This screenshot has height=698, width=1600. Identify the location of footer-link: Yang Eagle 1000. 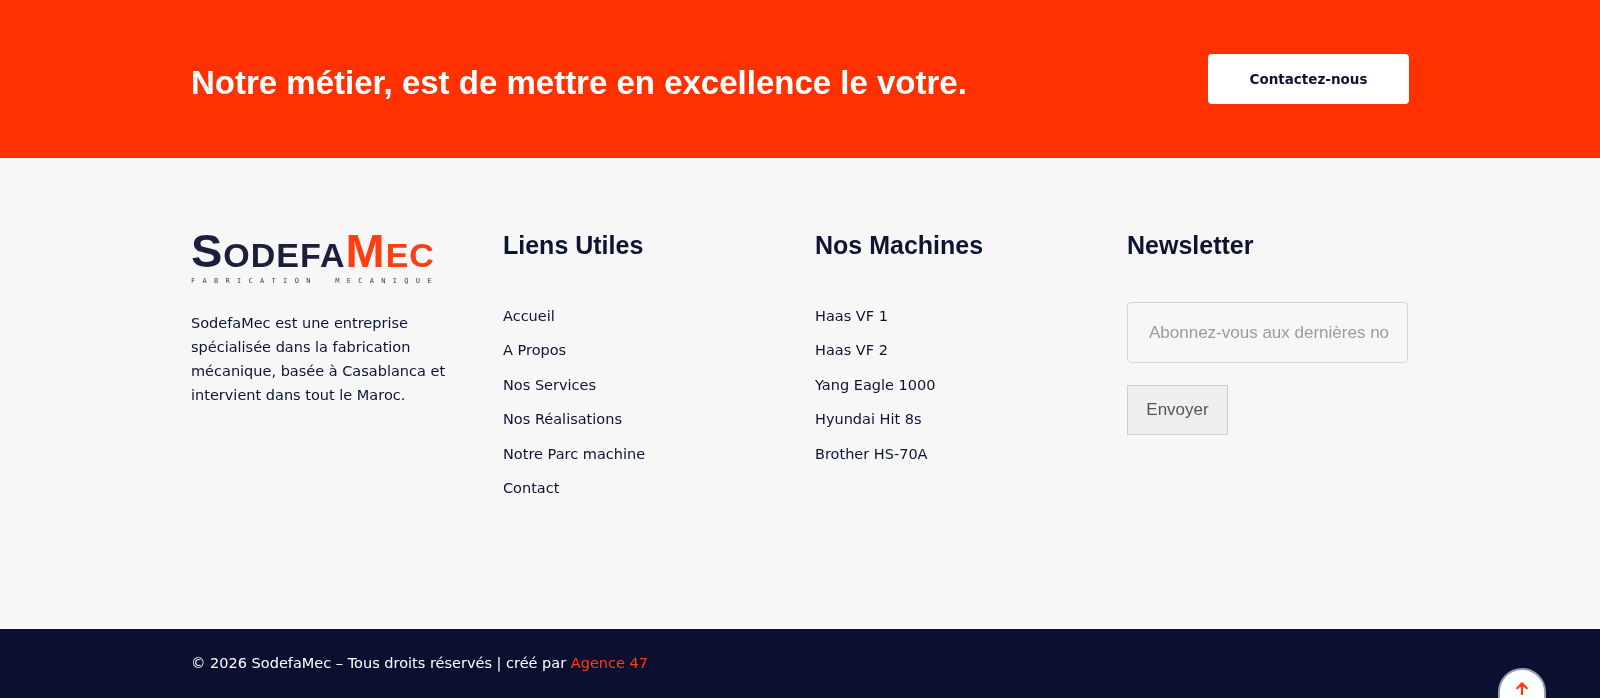
(875, 384).